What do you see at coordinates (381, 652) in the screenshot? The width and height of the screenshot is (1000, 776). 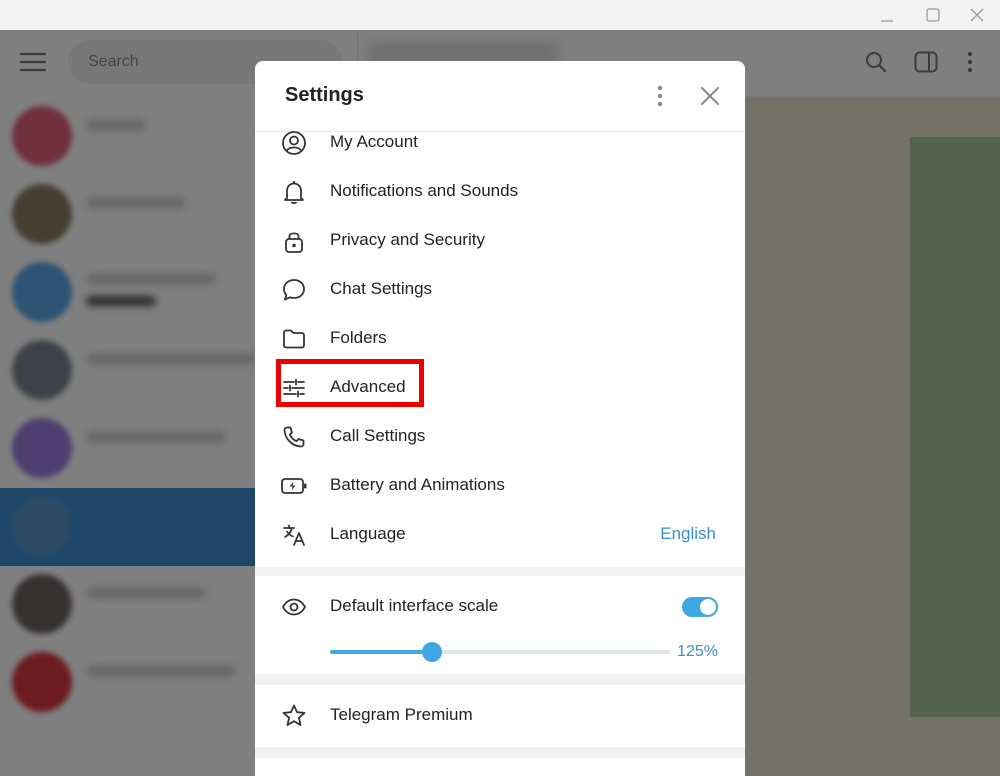 I see `slider-fill` at bounding box center [381, 652].